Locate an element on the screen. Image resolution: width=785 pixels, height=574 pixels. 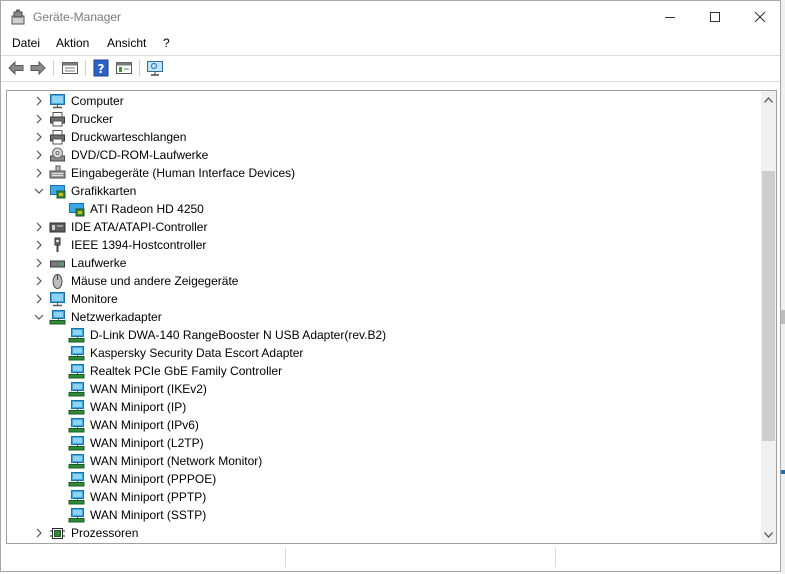
tree-item-label: Monitore is located at coordinates (94, 299).